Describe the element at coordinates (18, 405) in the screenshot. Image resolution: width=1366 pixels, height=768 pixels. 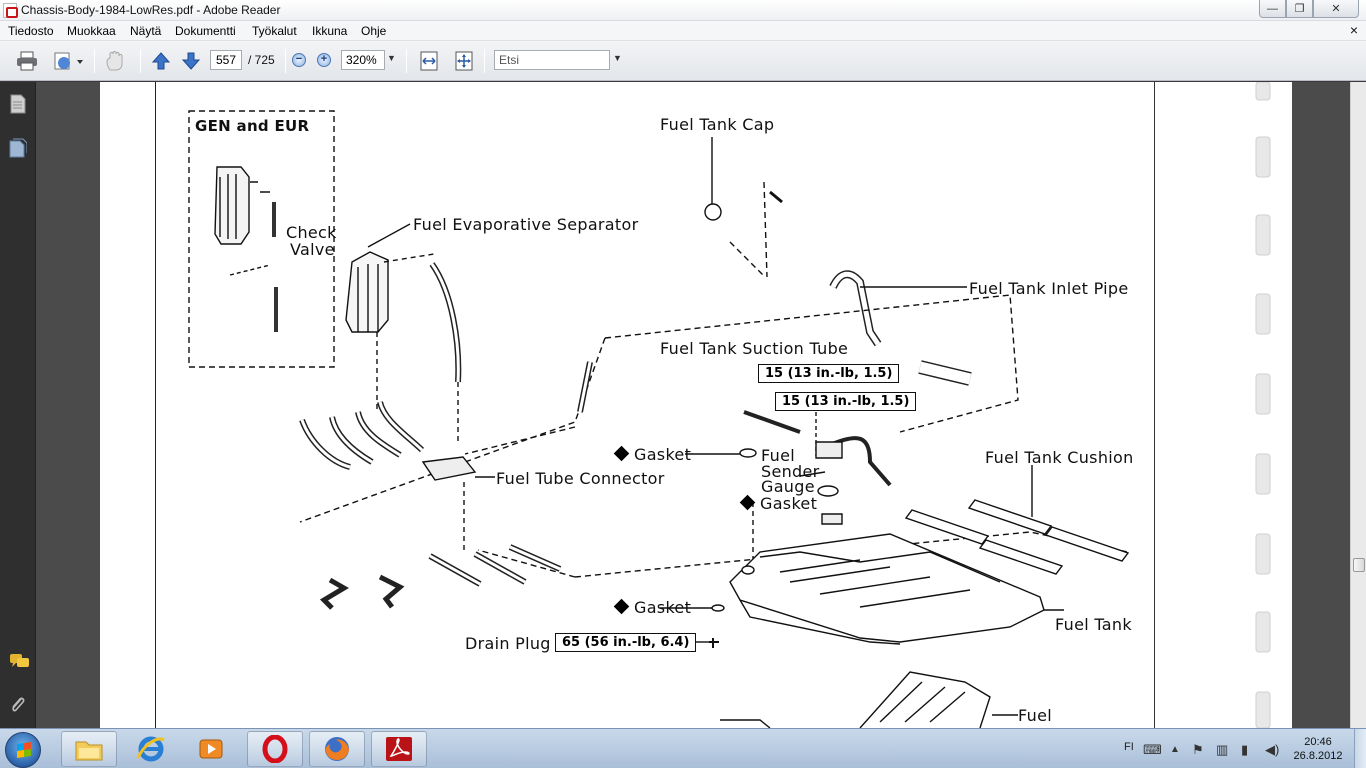
I see `navigation-panel` at that location.